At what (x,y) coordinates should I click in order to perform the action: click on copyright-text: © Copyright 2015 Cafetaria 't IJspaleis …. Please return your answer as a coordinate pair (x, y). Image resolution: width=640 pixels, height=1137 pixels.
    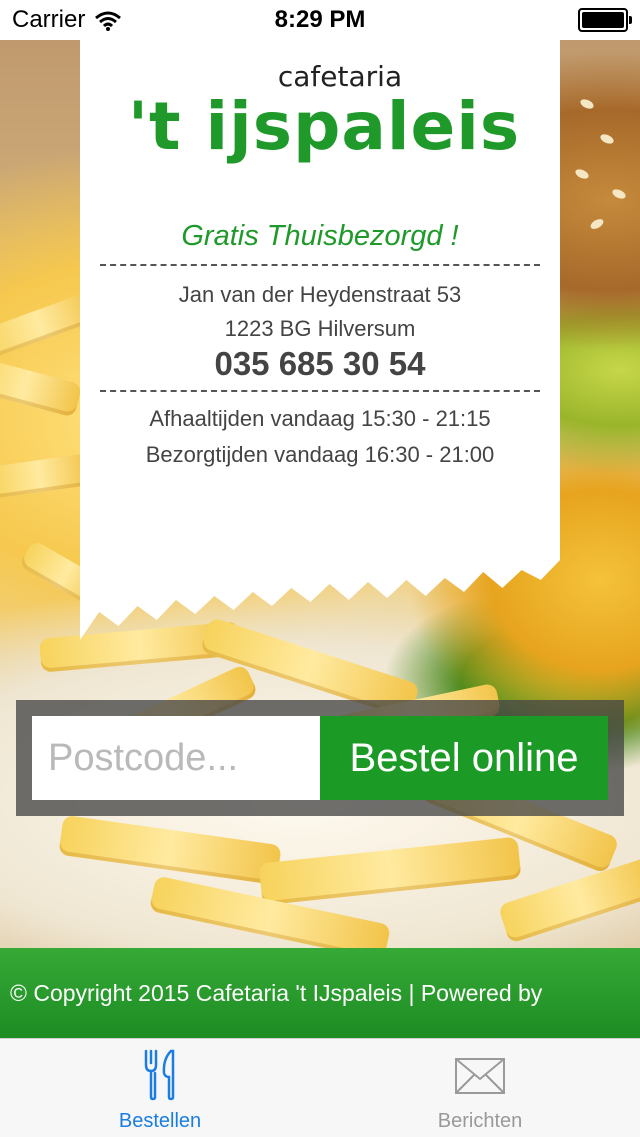
    Looking at the image, I should click on (276, 992).